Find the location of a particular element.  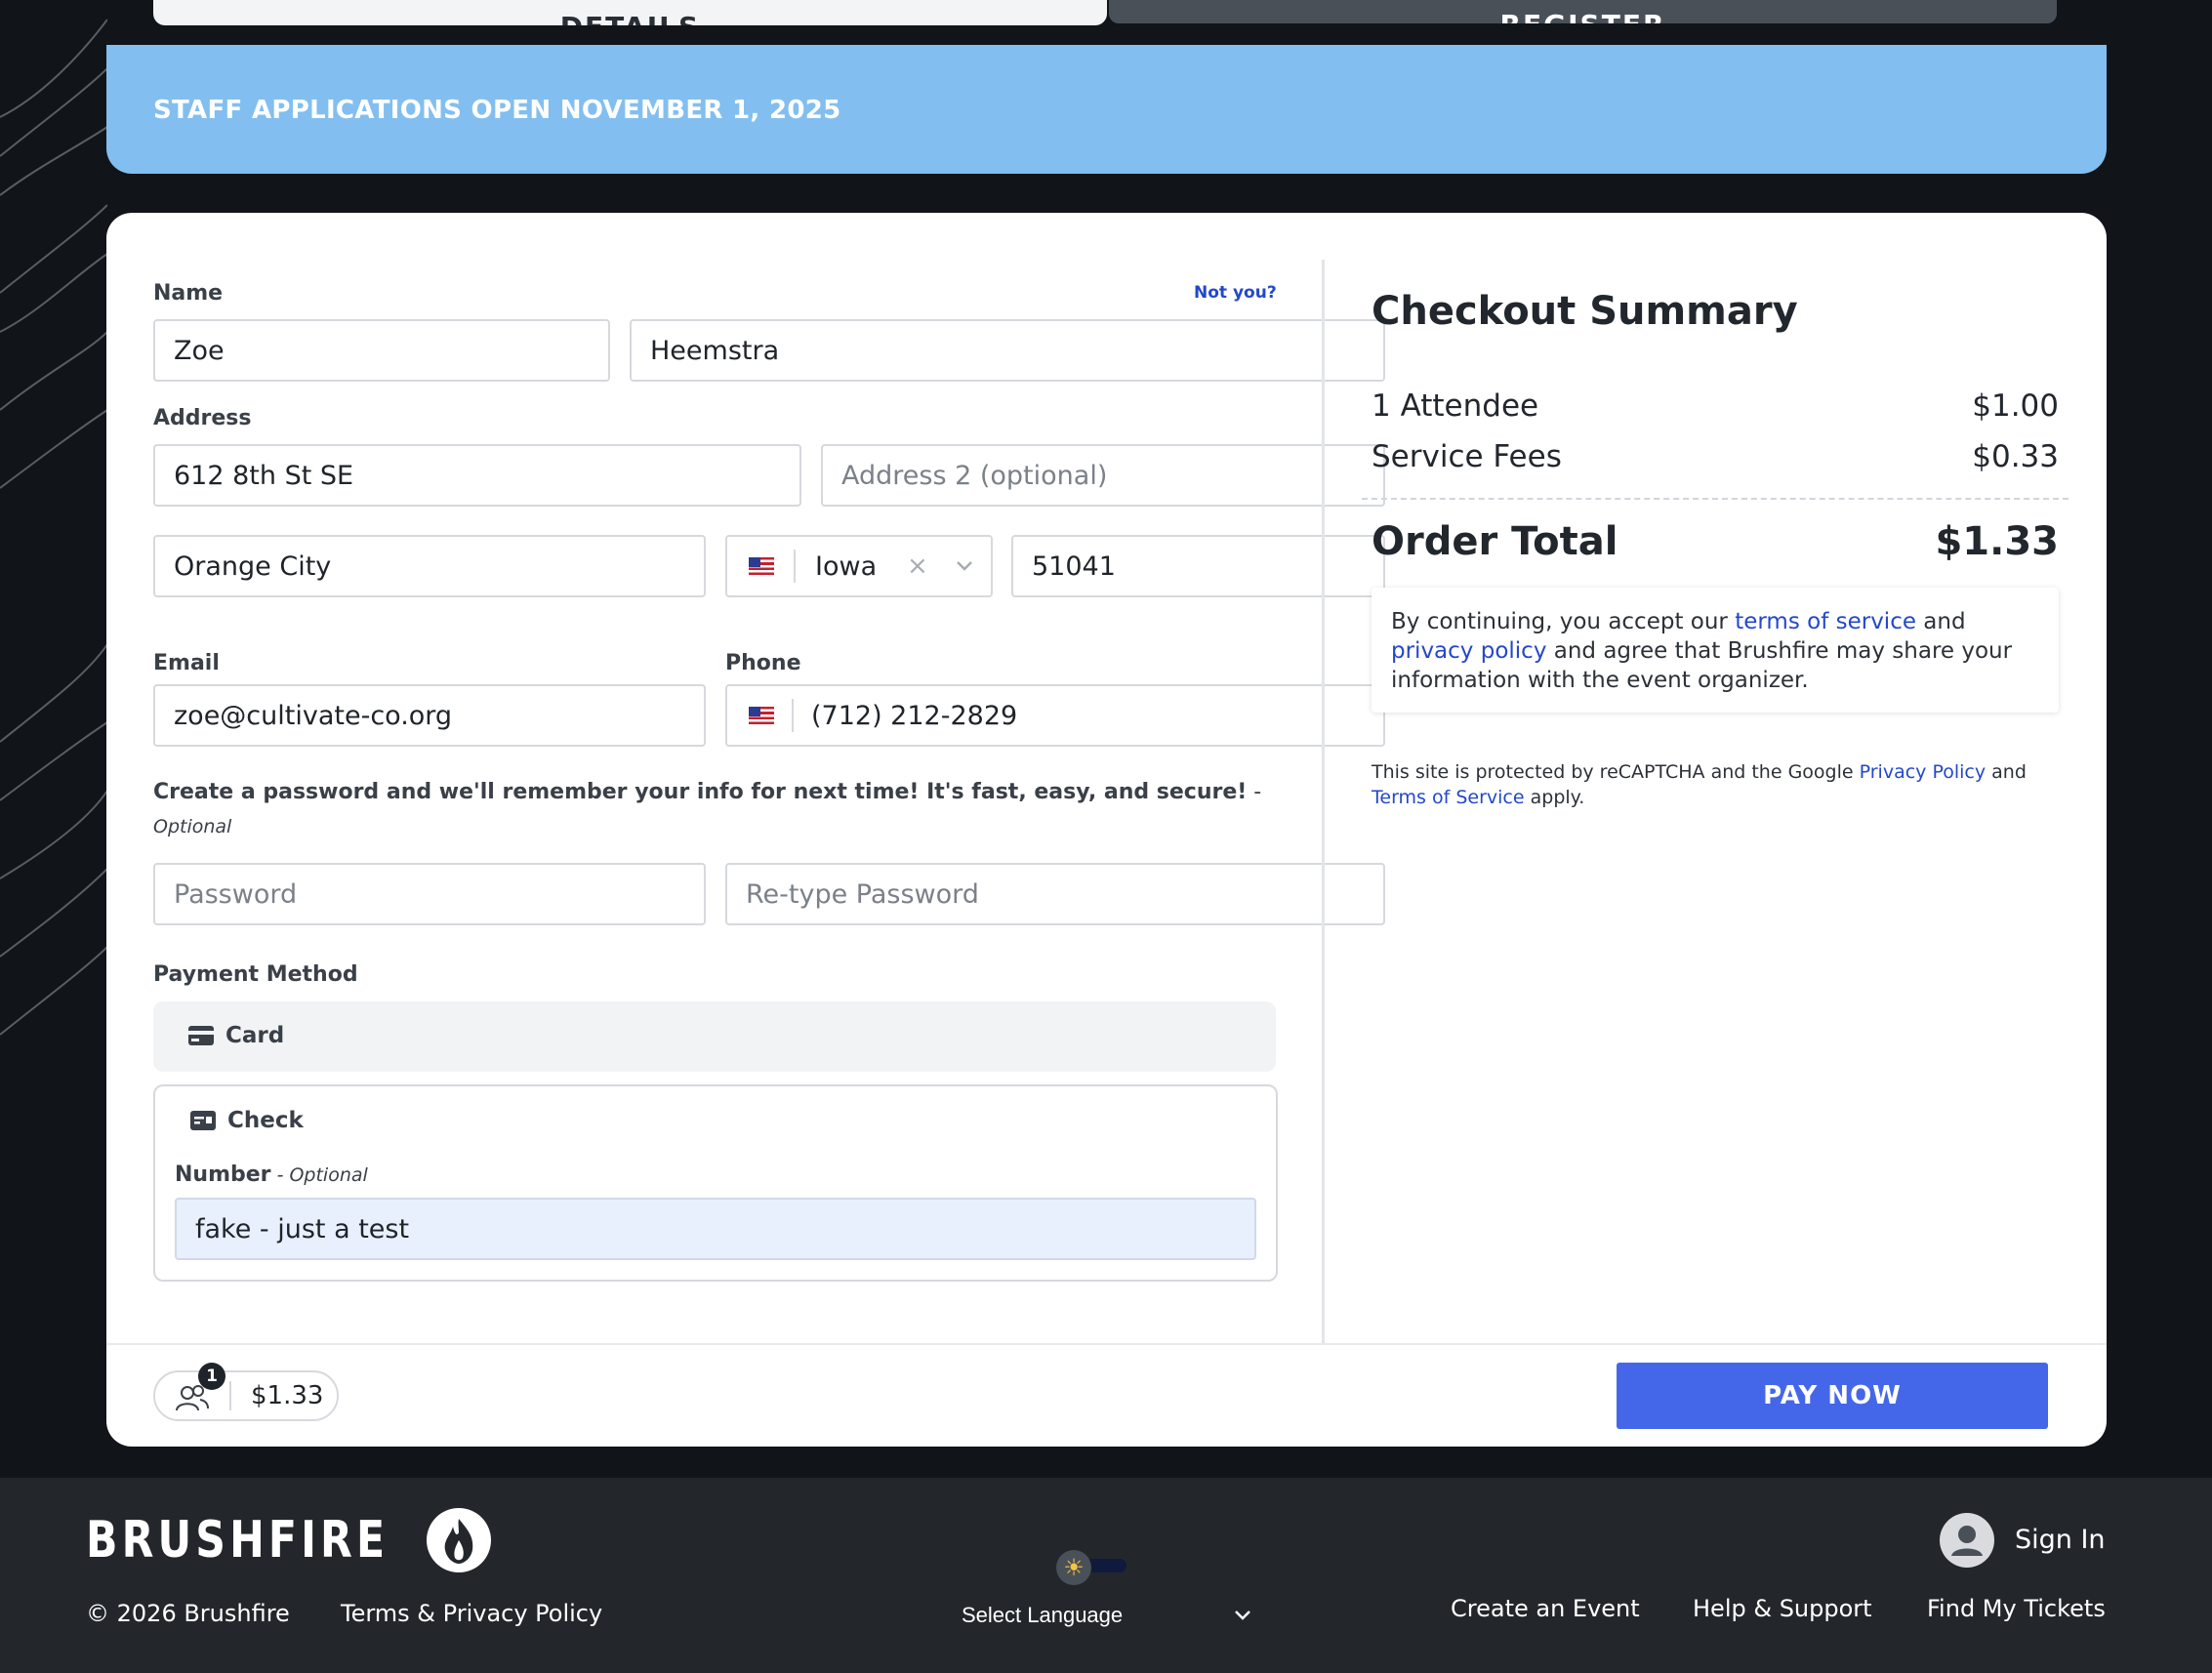

sign-in-link: Sign In is located at coordinates (2060, 1540).